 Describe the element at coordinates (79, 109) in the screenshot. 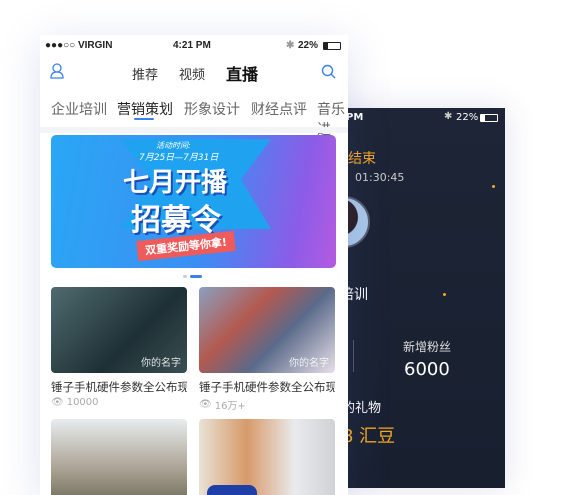

I see `category-tab: 企业培训` at that location.